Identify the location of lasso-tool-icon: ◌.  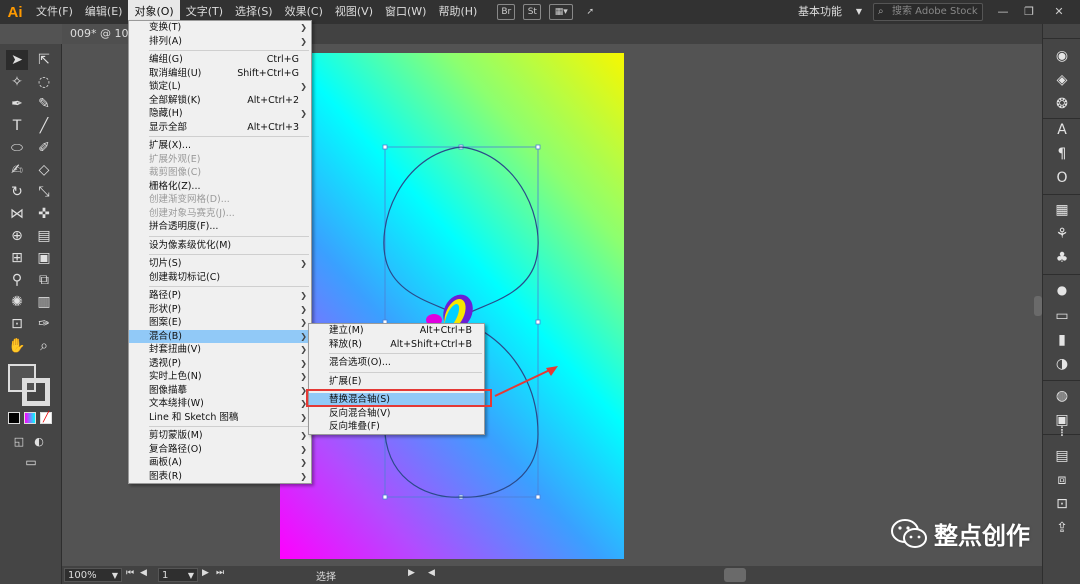
(44, 82).